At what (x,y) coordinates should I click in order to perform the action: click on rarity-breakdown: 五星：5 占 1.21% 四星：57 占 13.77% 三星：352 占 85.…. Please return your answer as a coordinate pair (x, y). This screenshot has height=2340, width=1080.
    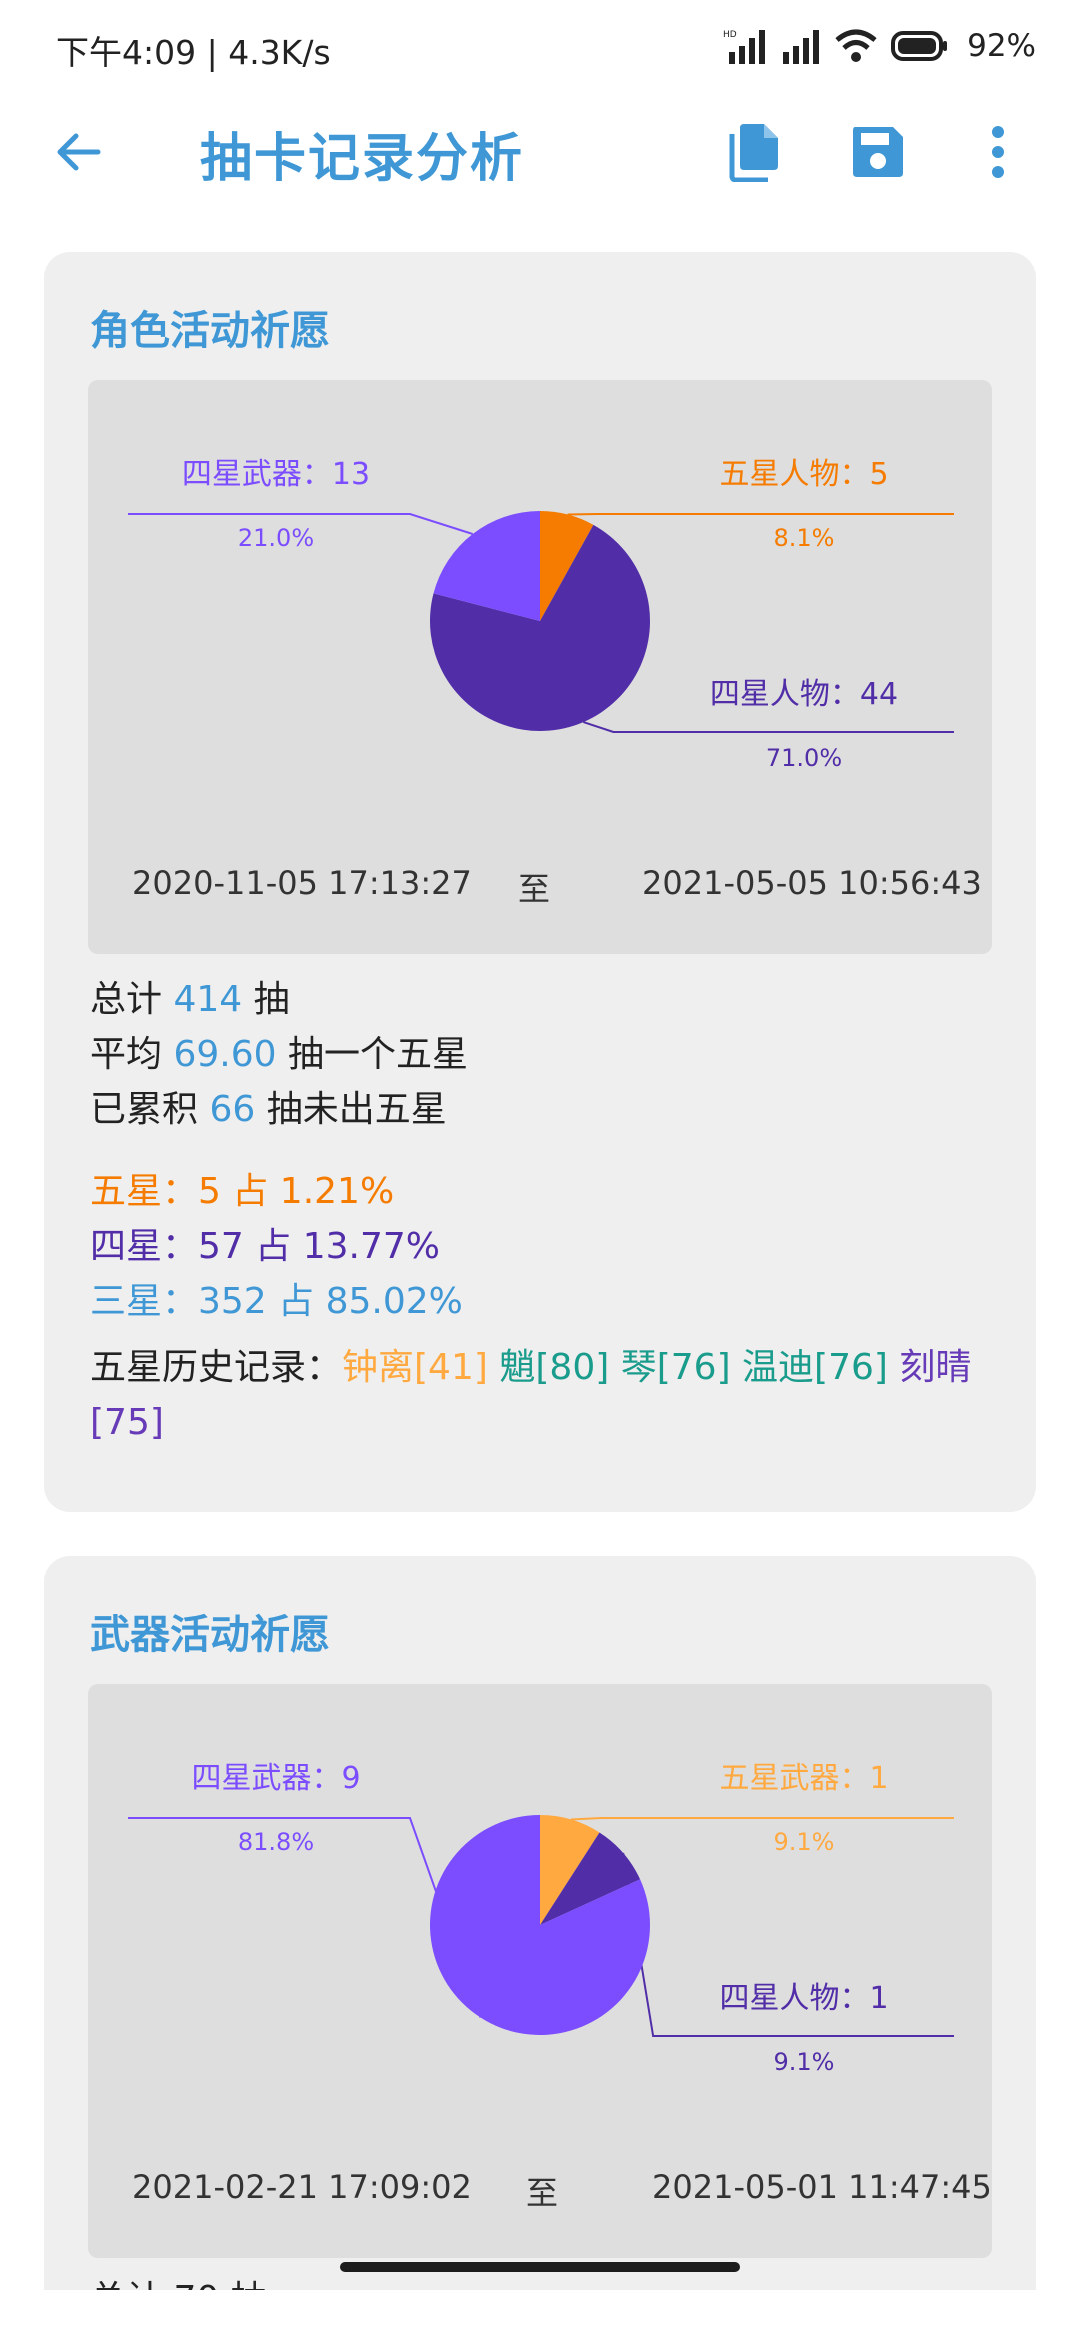
    Looking at the image, I should click on (276, 1246).